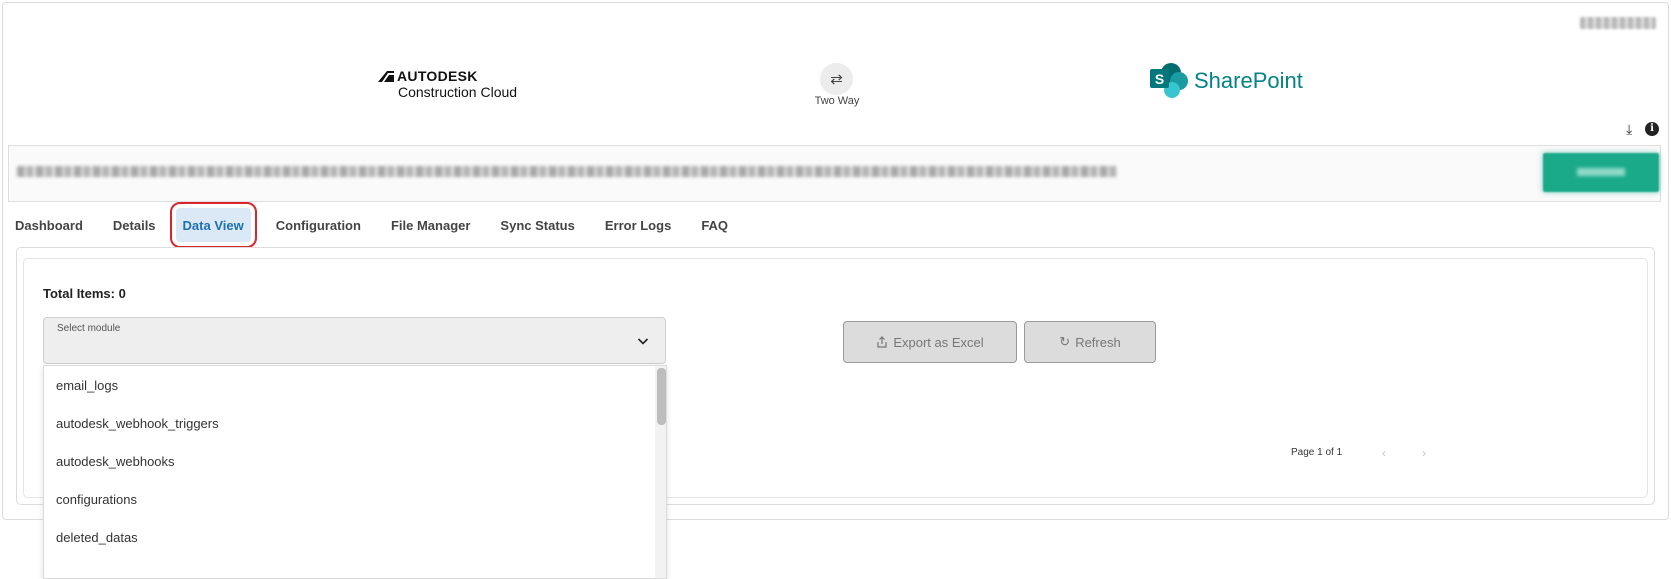 Image resolution: width=1671 pixels, height=579 pixels. I want to click on export-excel-button: Export as Excel, so click(930, 342).